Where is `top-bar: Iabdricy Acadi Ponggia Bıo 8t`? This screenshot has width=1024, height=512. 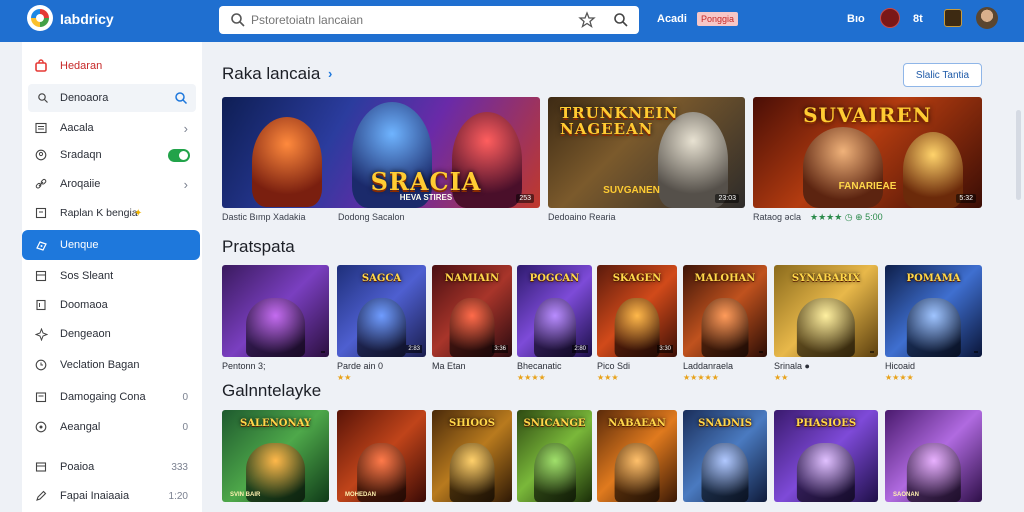 top-bar: Iabdricy Acadi Ponggia Bıo 8t is located at coordinates (512, 21).